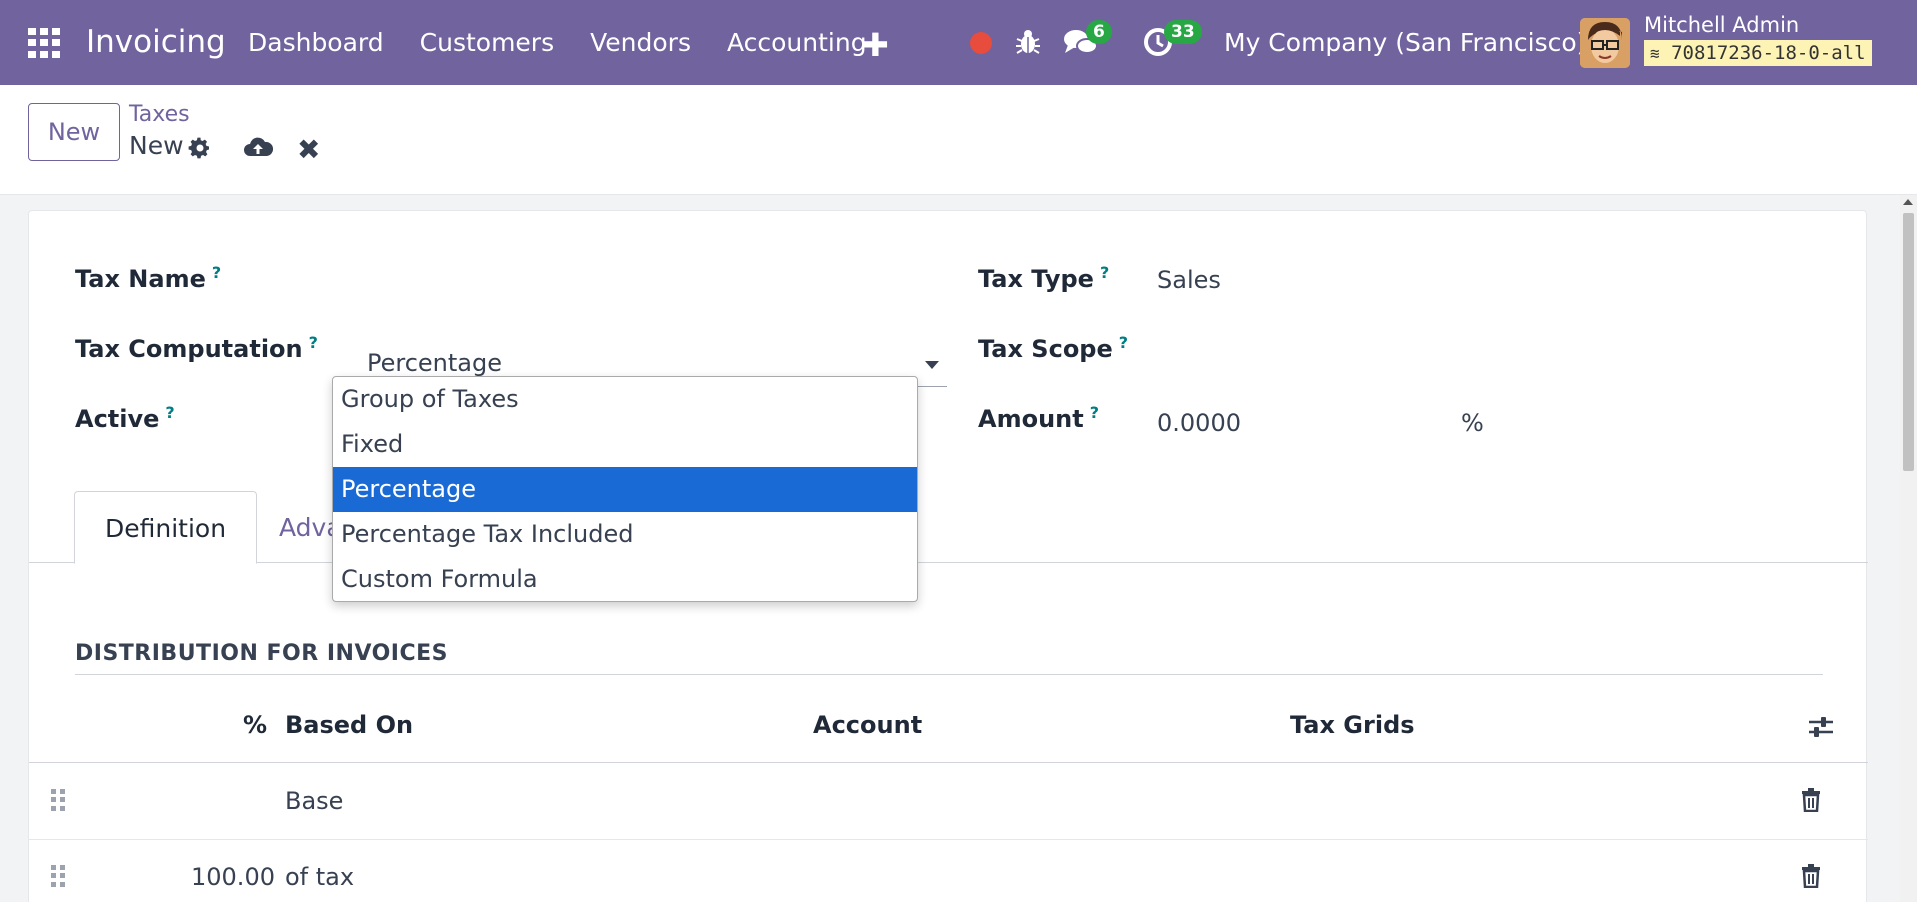  What do you see at coordinates (255, 725) in the screenshot?
I see `column-header-percent: %` at bounding box center [255, 725].